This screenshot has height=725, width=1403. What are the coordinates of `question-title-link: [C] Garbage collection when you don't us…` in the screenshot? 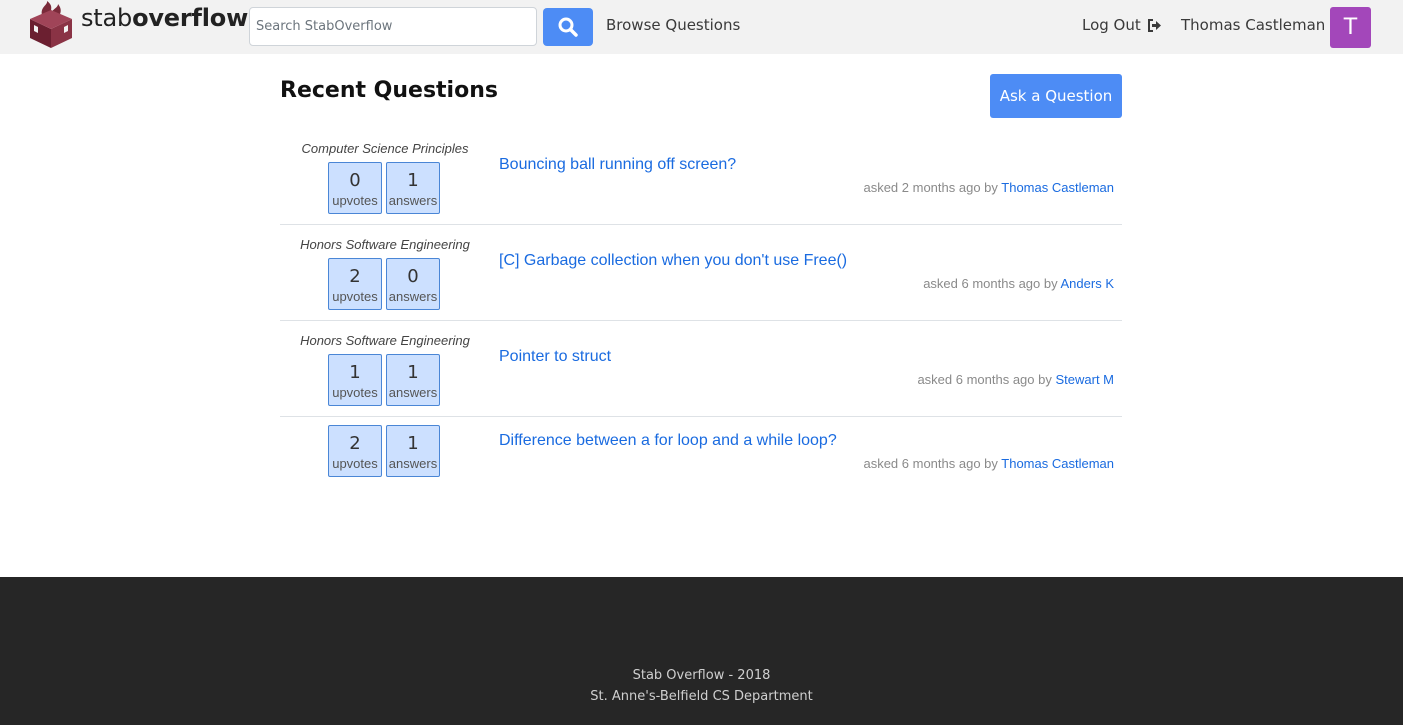 It's located at (673, 261).